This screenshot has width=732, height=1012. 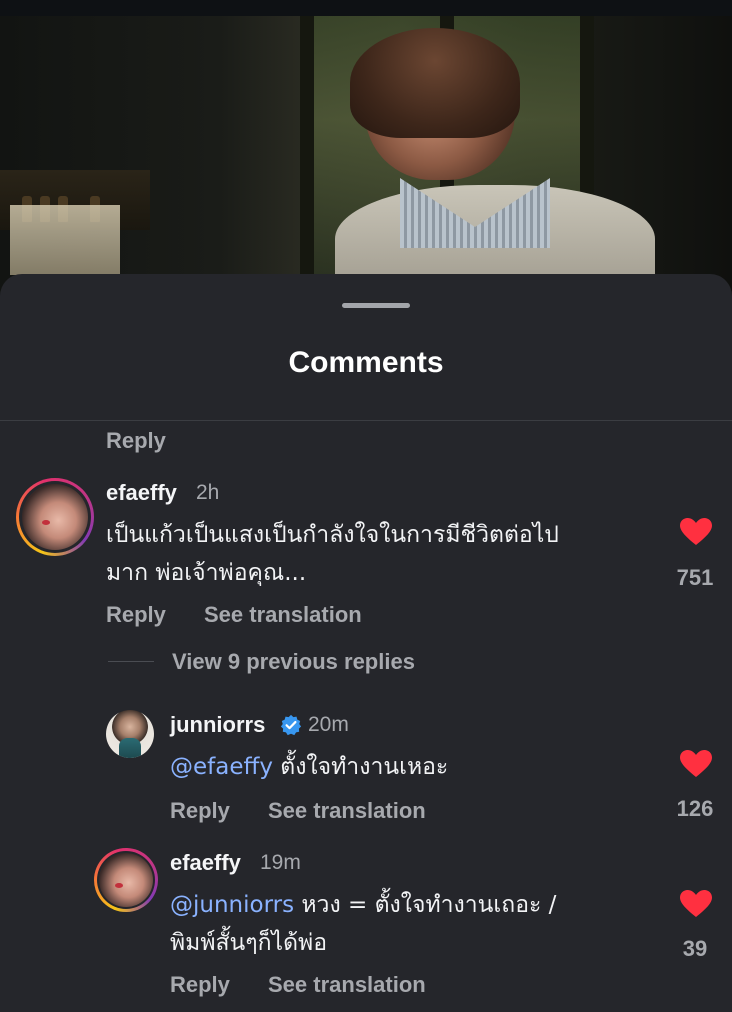 What do you see at coordinates (366, 420) in the screenshot?
I see `header-divider` at bounding box center [366, 420].